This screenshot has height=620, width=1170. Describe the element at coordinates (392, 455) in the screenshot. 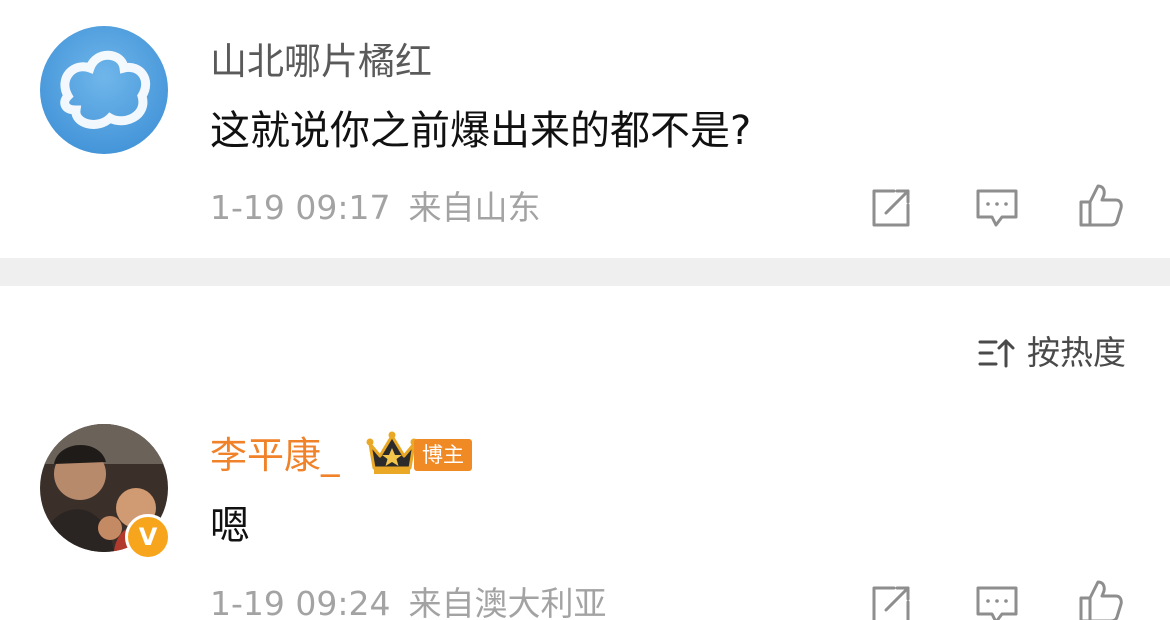

I see `crown-icon` at that location.